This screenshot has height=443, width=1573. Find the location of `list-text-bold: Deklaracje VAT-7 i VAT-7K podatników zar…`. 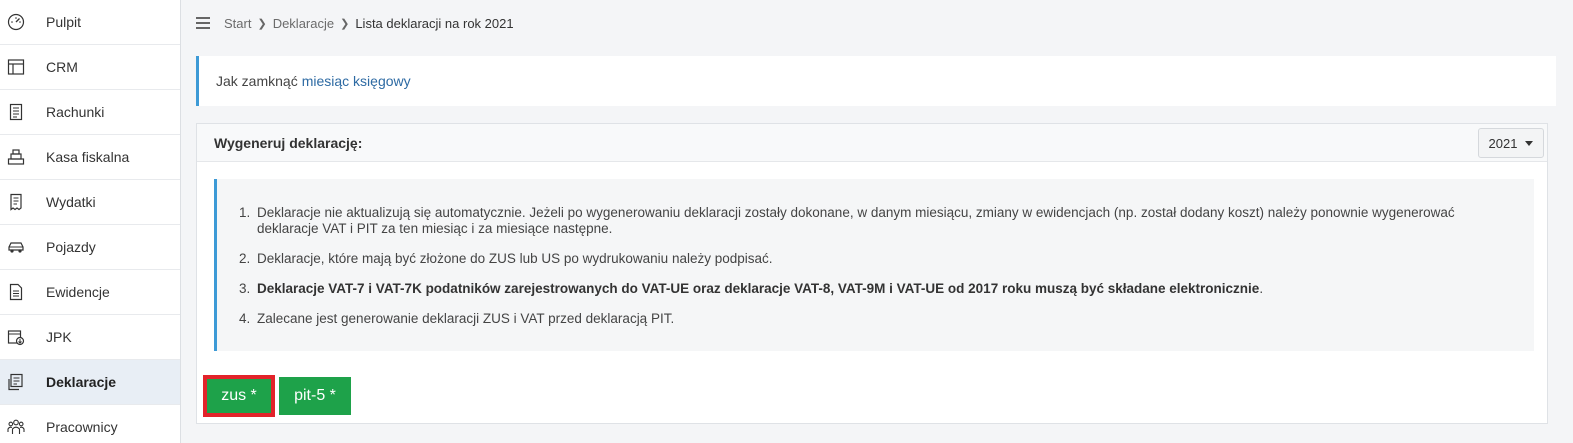

list-text-bold: Deklaracje VAT-7 i VAT-7K podatników zar… is located at coordinates (758, 288).